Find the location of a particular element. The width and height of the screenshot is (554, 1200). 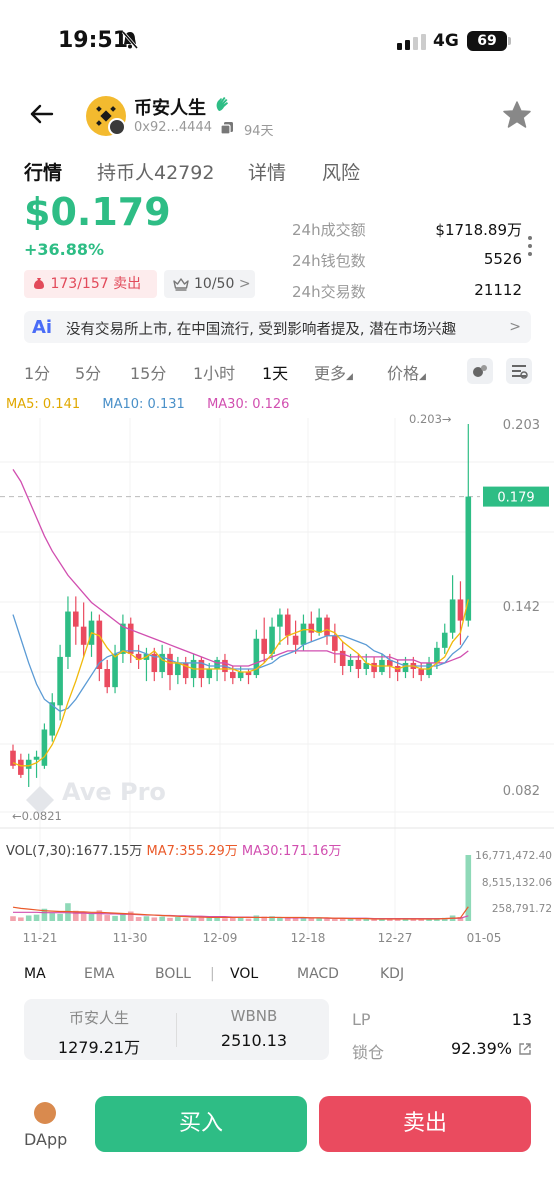

interval-1m: 1分 is located at coordinates (37, 372).